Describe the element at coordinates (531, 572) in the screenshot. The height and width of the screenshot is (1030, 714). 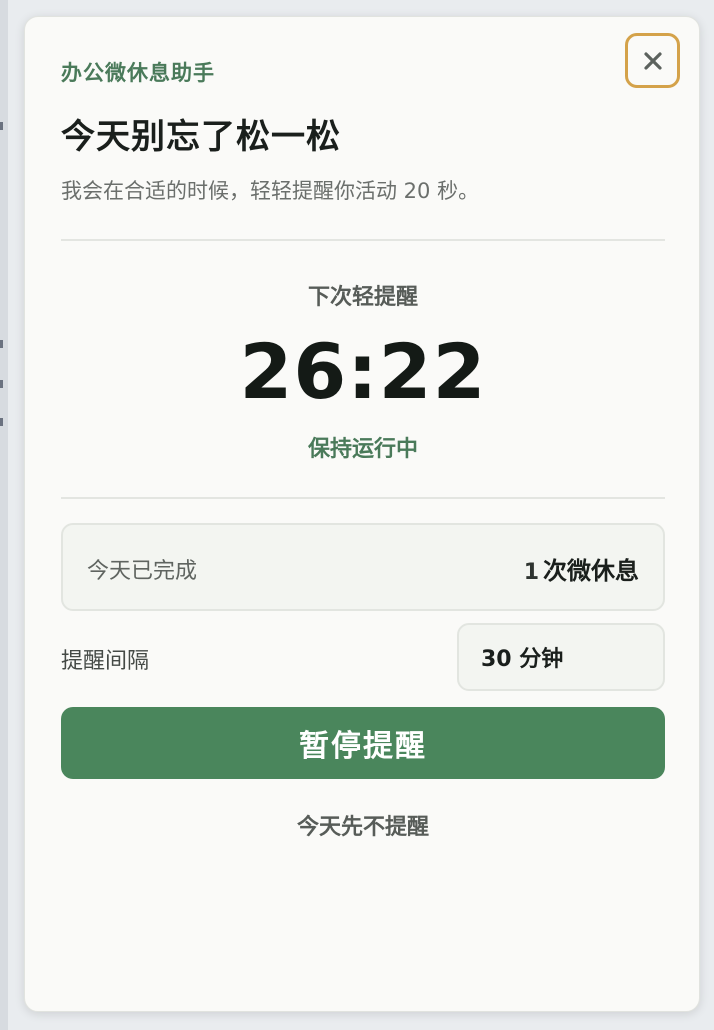
I see `today-completed-count: 1` at that location.